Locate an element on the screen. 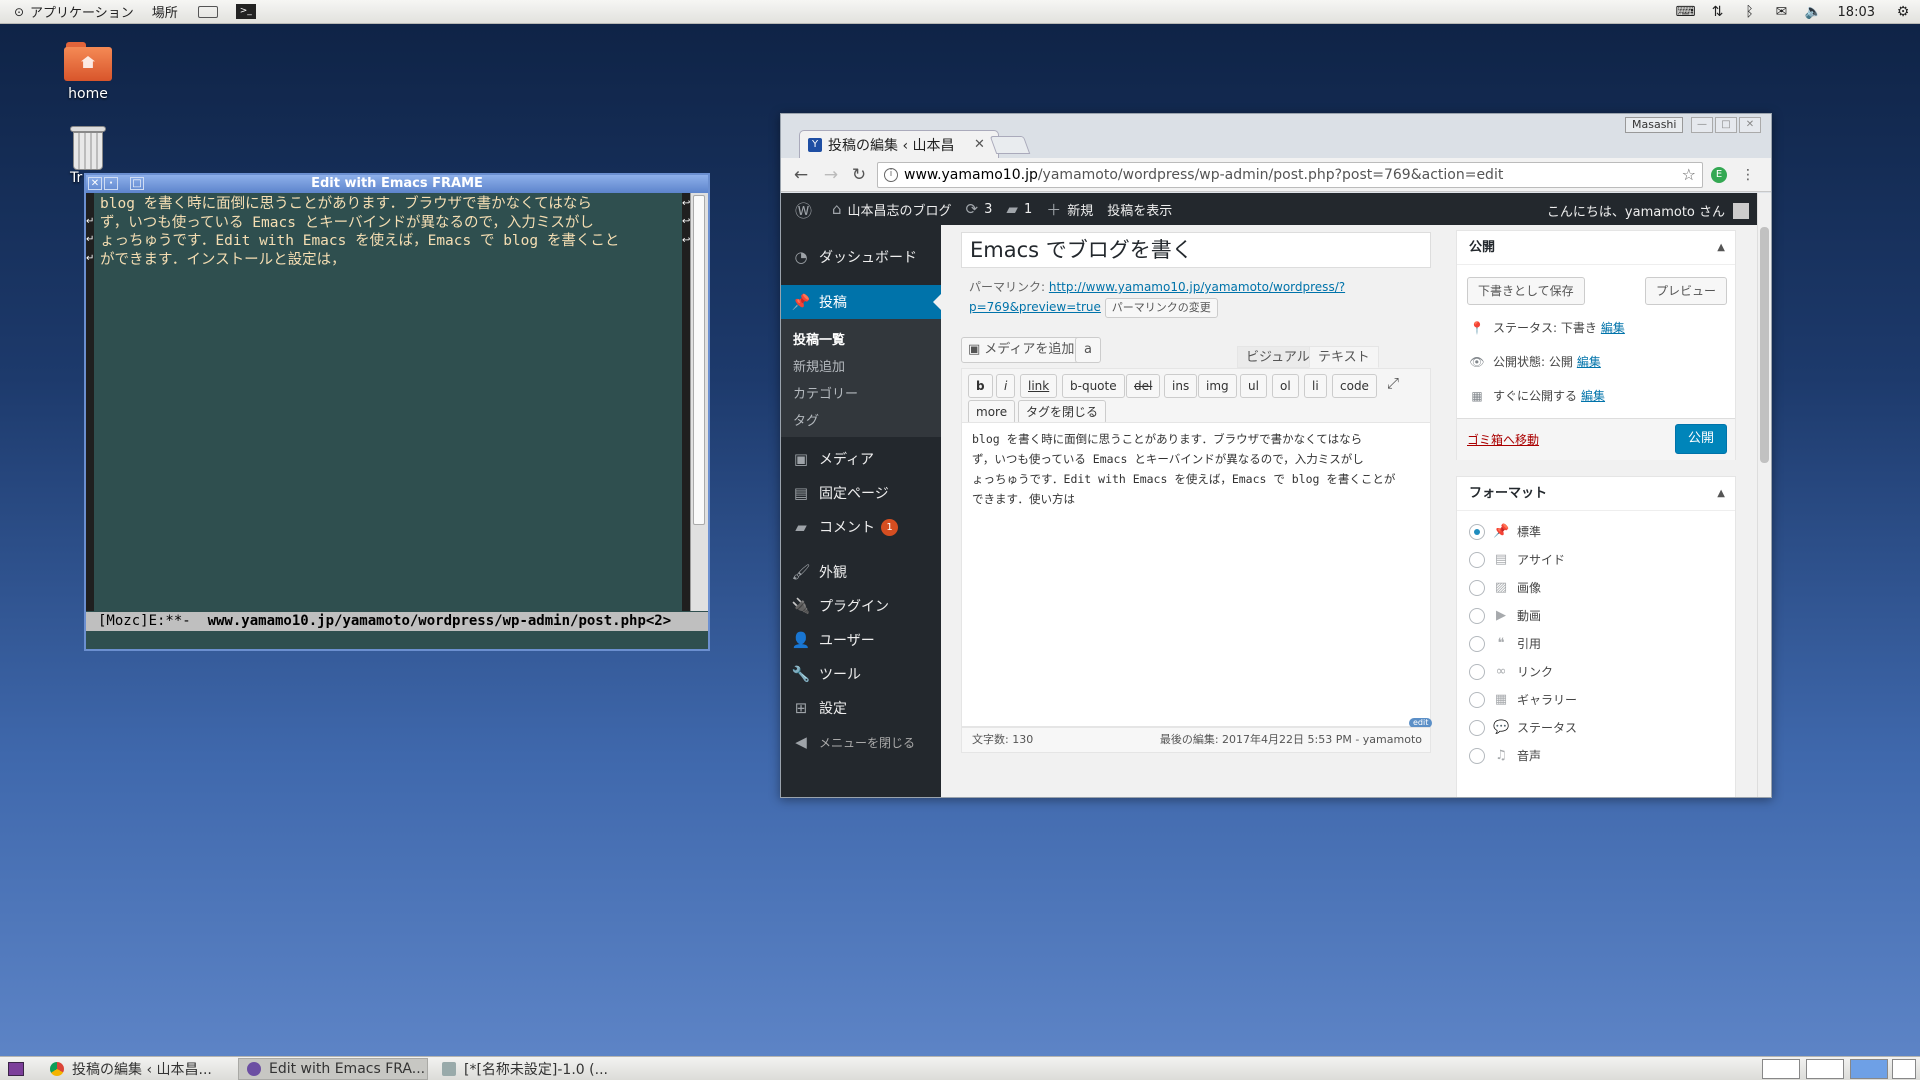  format-option-status: 💬 ステータス is located at coordinates (1523, 727).